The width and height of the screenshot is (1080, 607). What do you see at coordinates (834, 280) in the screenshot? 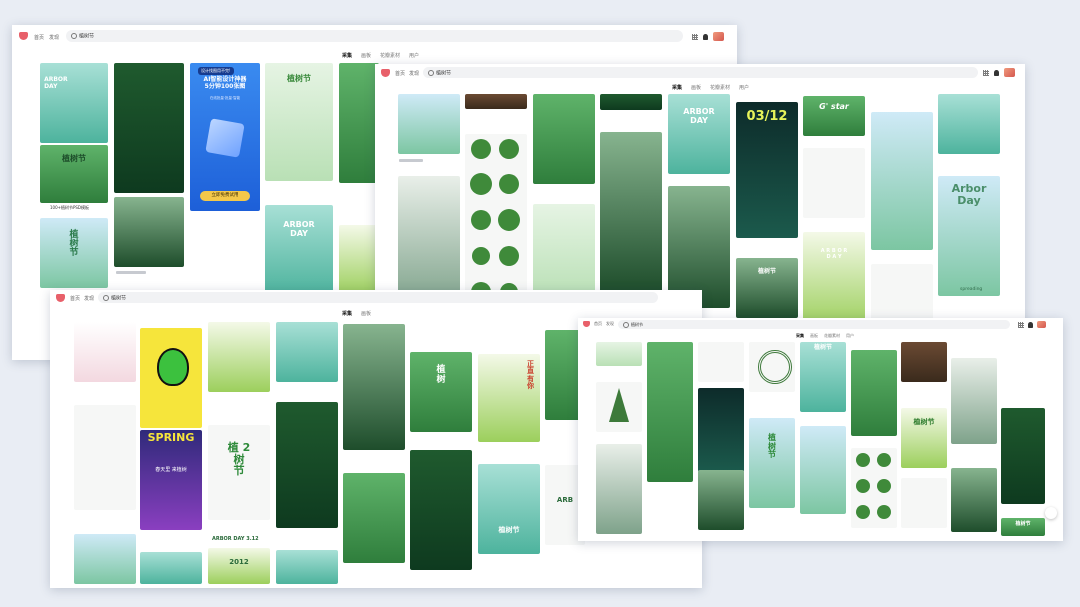
I see `pin-card: A R B O R D A Y` at bounding box center [834, 280].